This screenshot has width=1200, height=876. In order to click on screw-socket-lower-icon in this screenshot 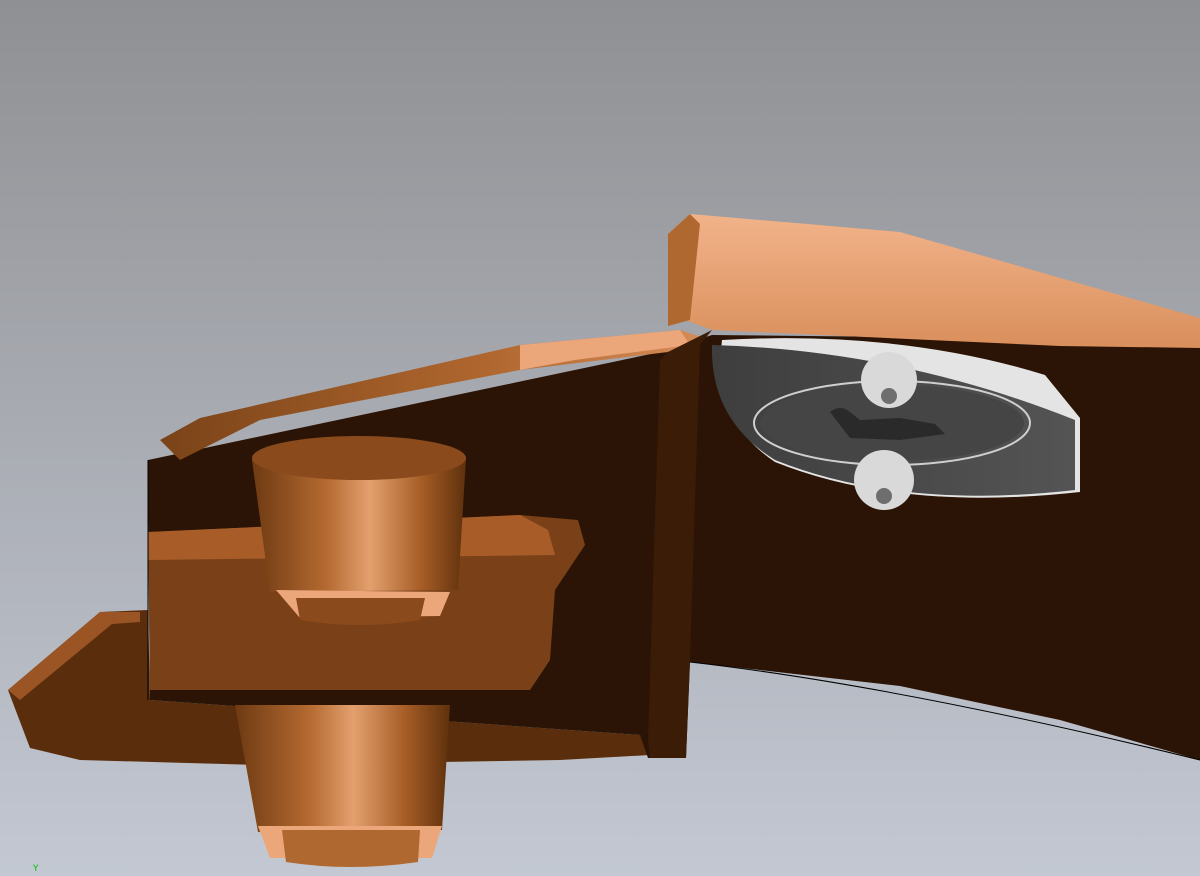, I will do `click(884, 496)`.